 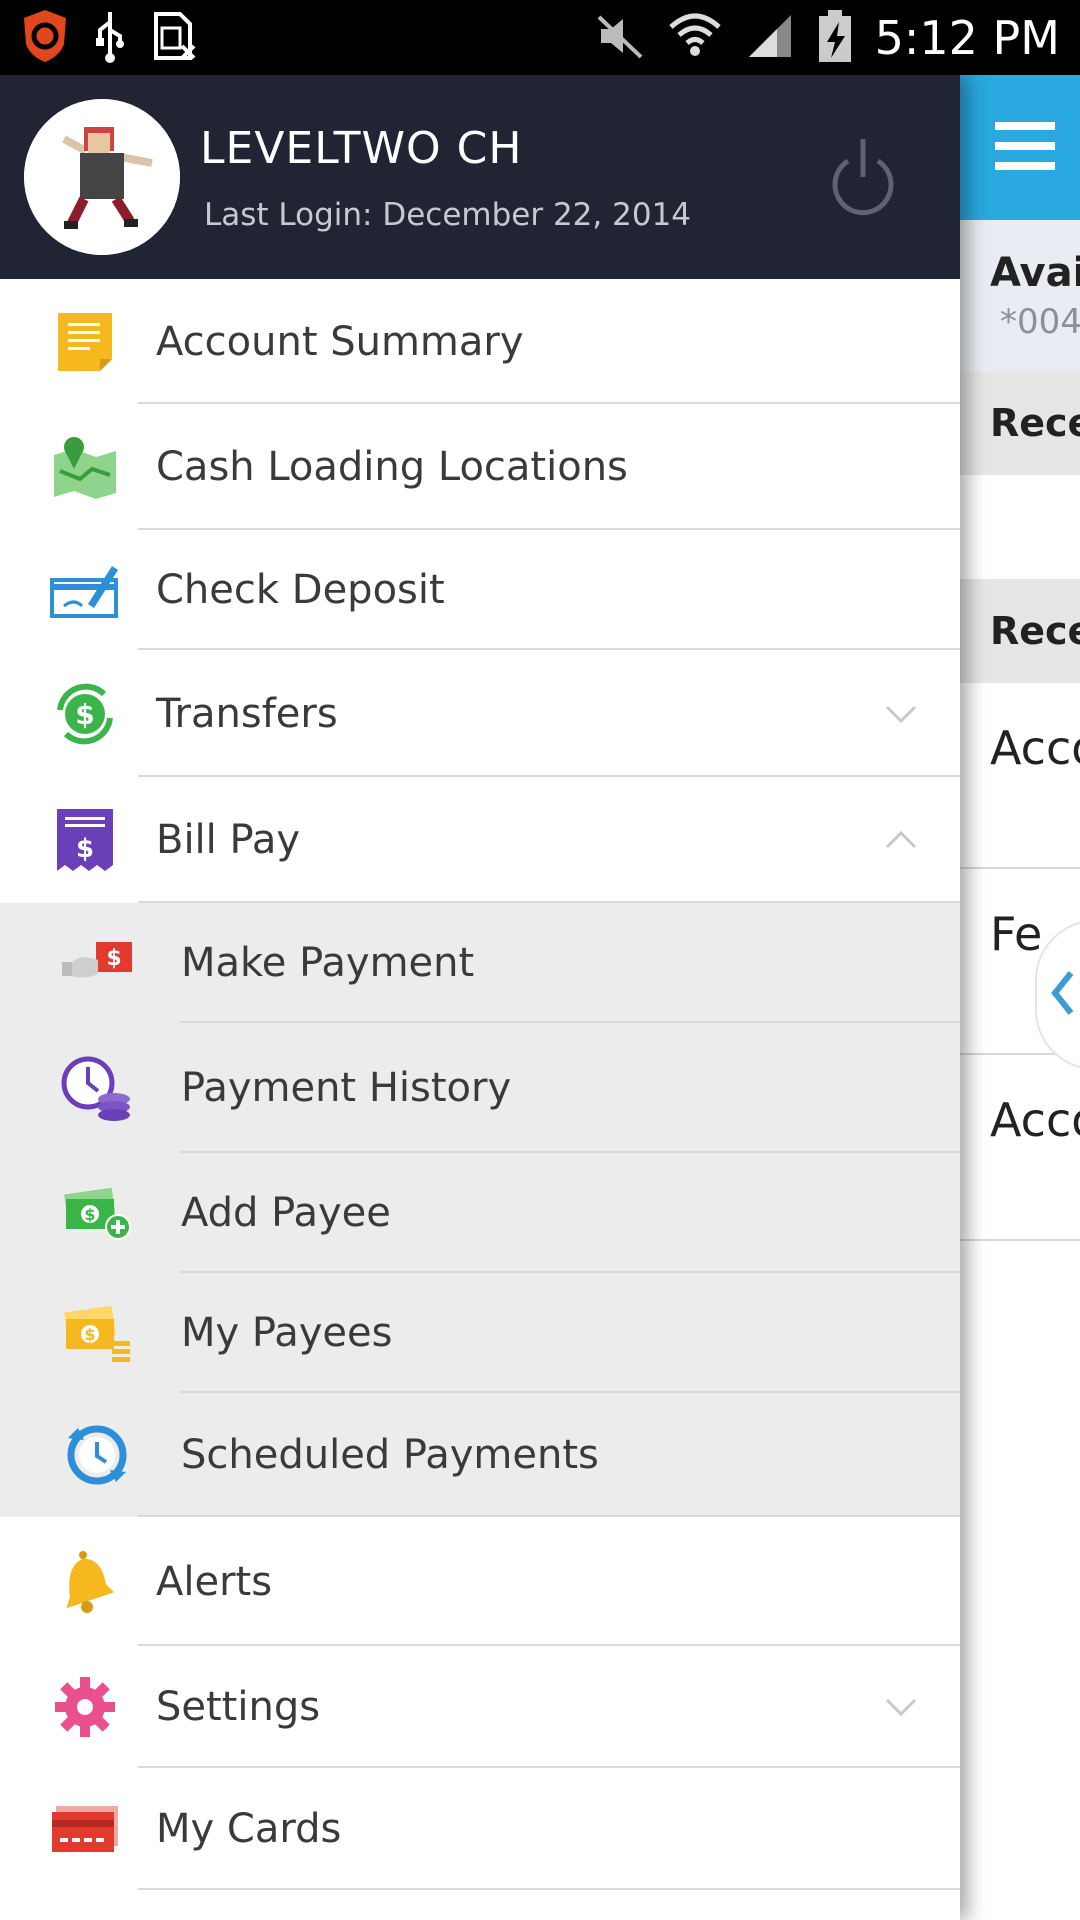 What do you see at coordinates (448, 215) in the screenshot?
I see `last-login: Last Login: December 22, 2014` at bounding box center [448, 215].